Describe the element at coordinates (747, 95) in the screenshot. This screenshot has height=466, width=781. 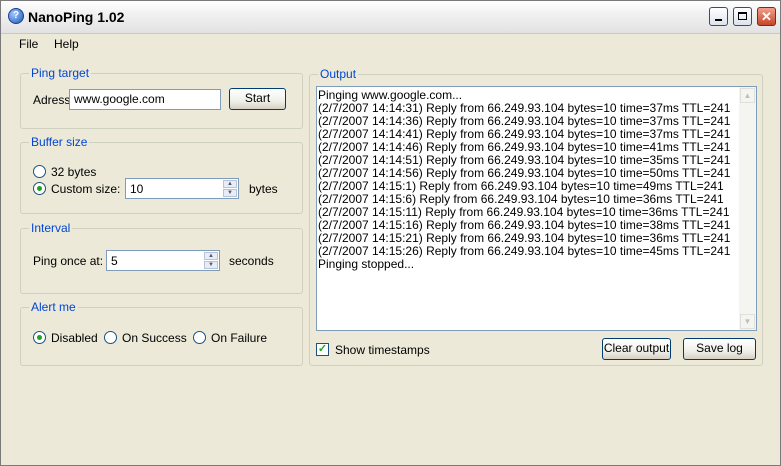
I see `scroll-up-icon: ▲` at that location.